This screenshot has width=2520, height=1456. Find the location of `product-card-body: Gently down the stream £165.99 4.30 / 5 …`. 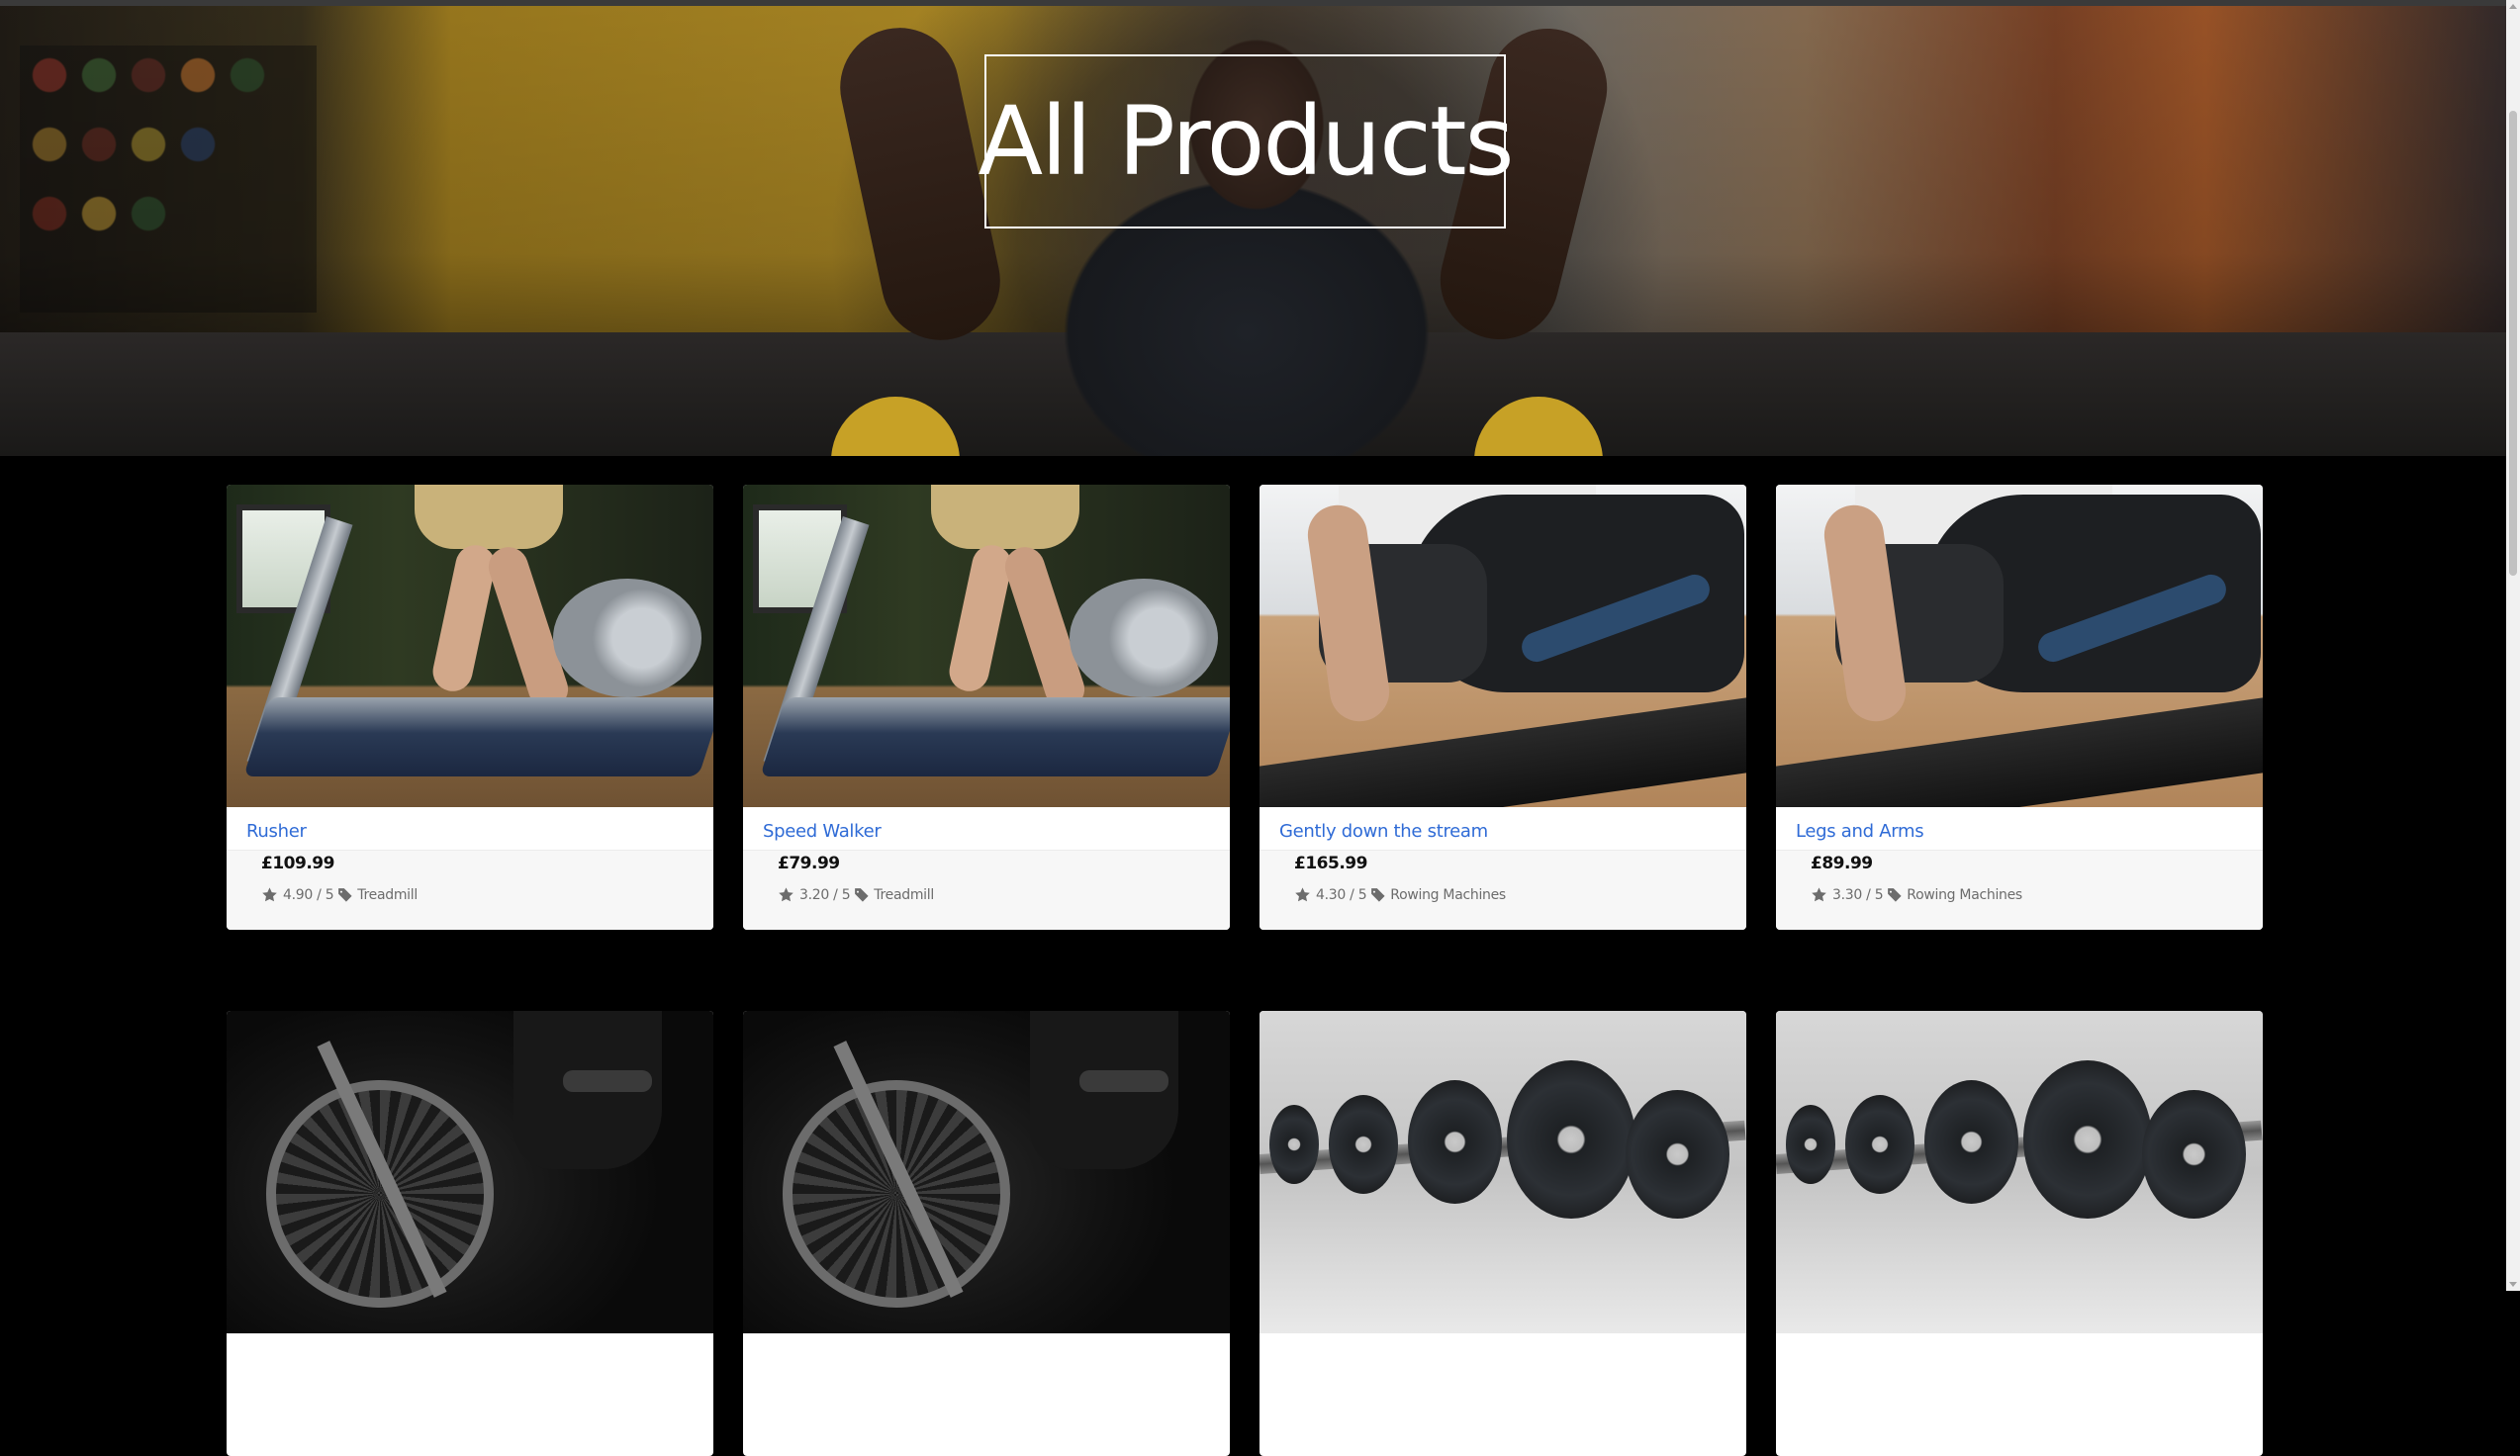

product-card-body: Gently down the stream £165.99 4.30 / 5 … is located at coordinates (1503, 868).